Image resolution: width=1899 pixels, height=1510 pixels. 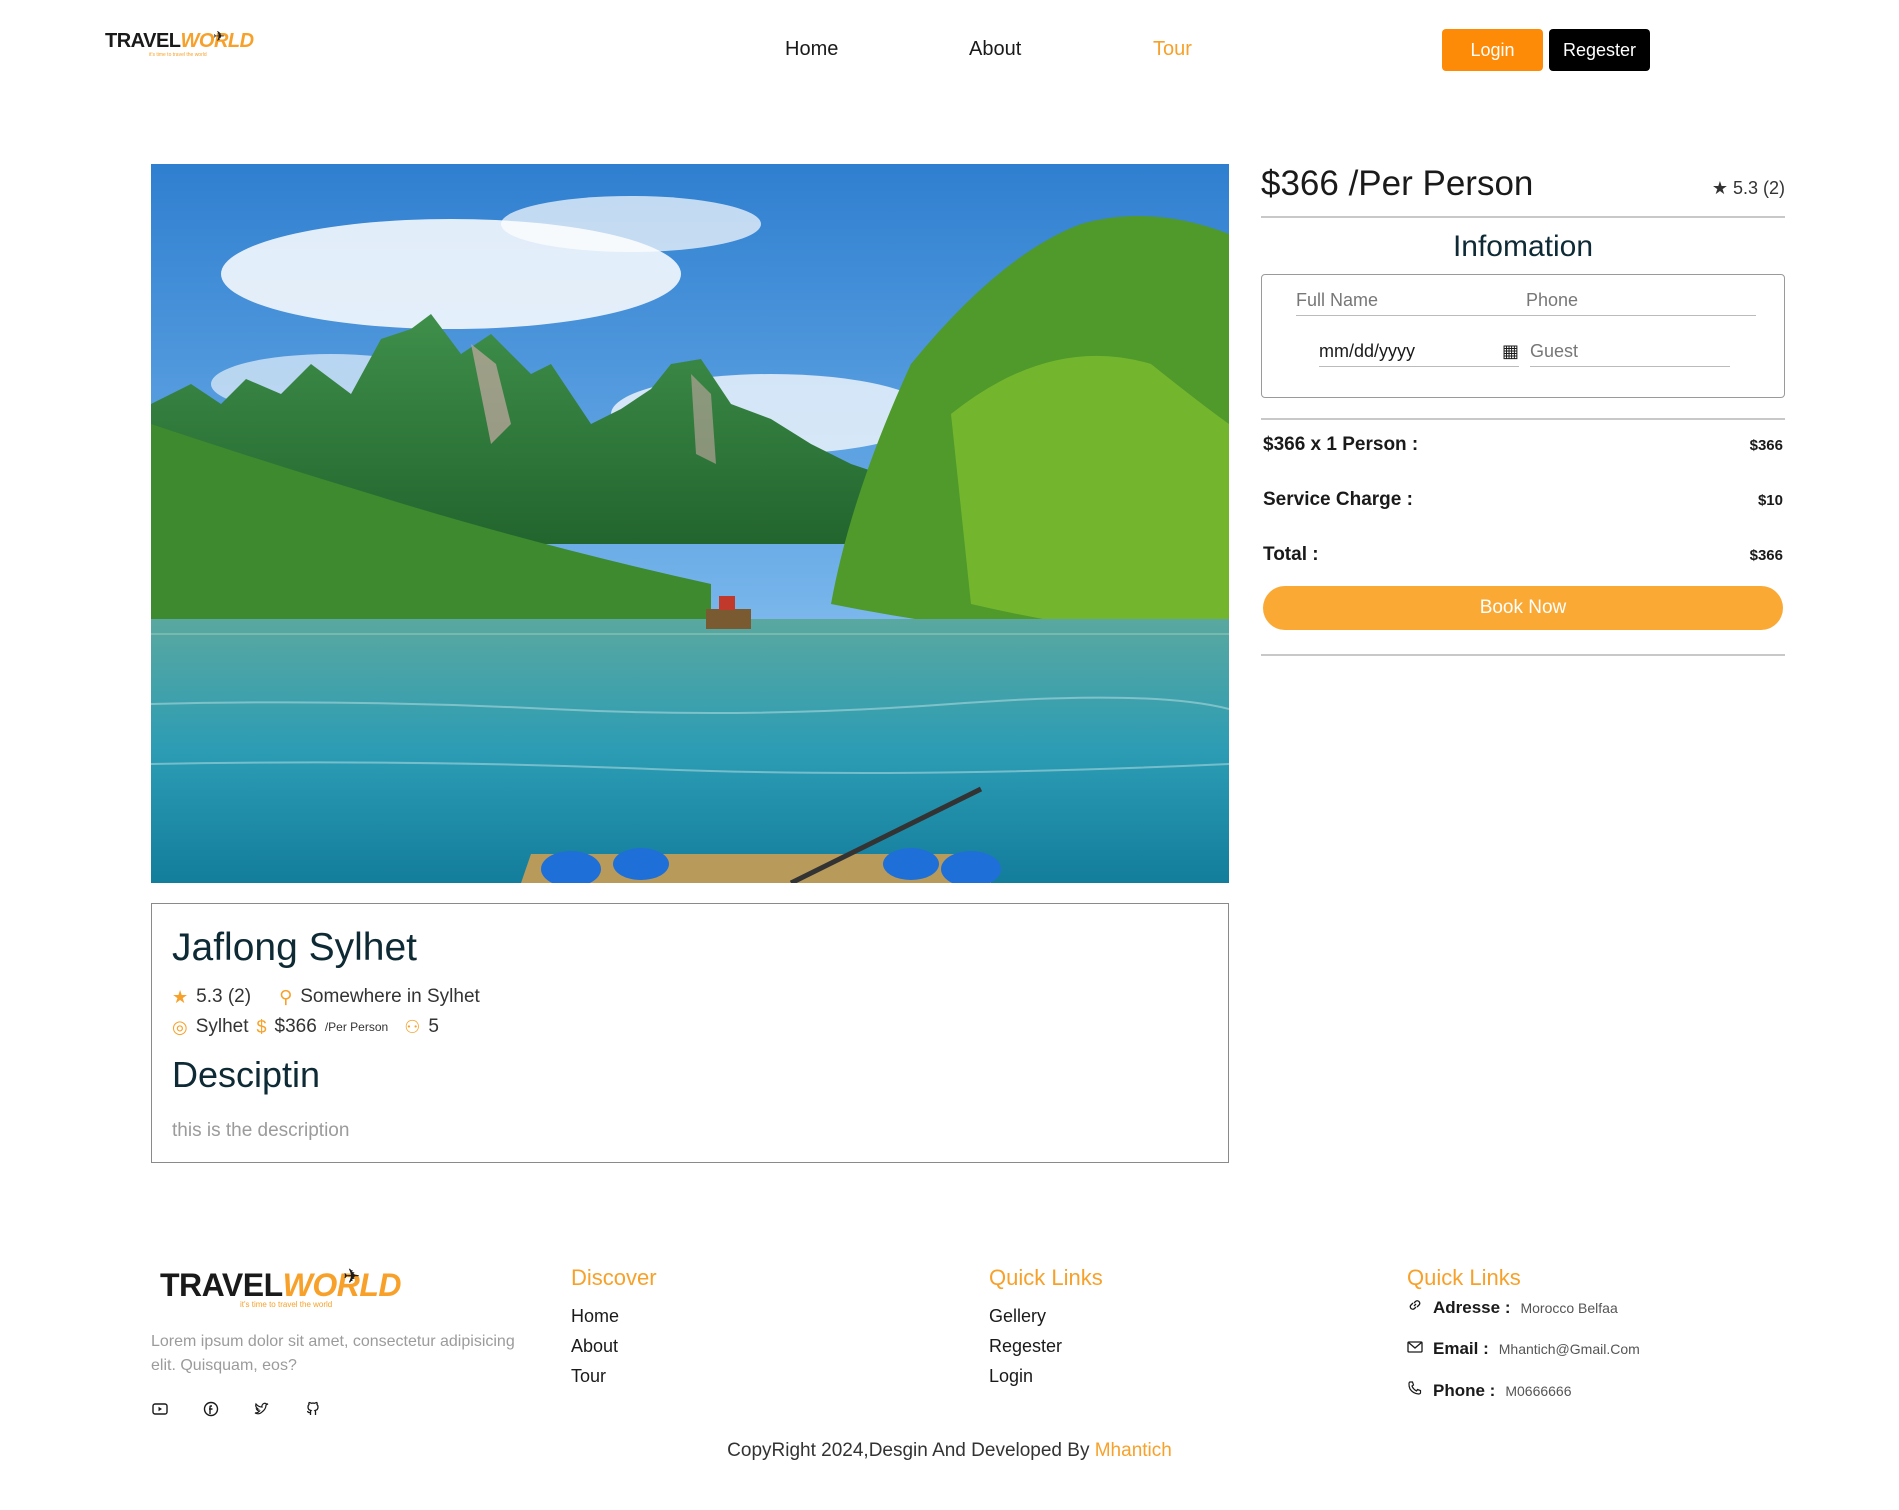 I want to click on date-field: mm/dd/yyyy ▦, so click(x=1419, y=354).